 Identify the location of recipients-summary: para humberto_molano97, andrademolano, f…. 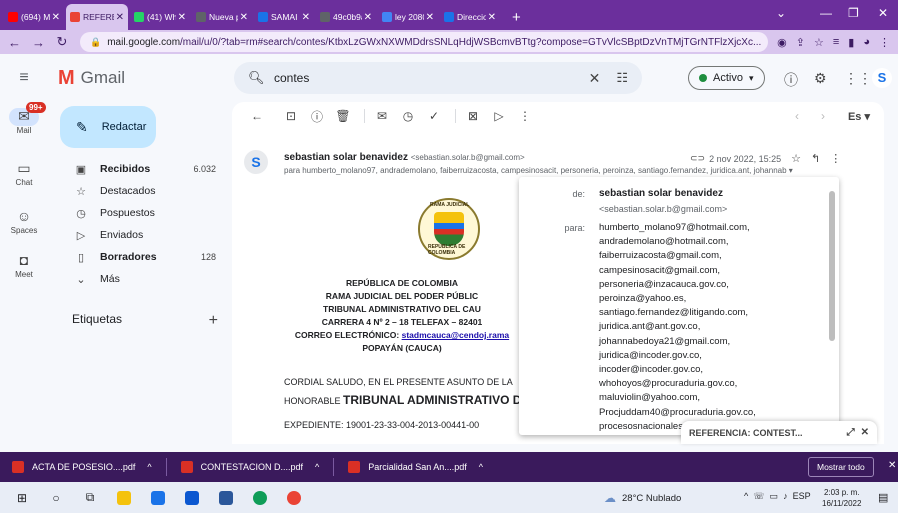
(558, 170).